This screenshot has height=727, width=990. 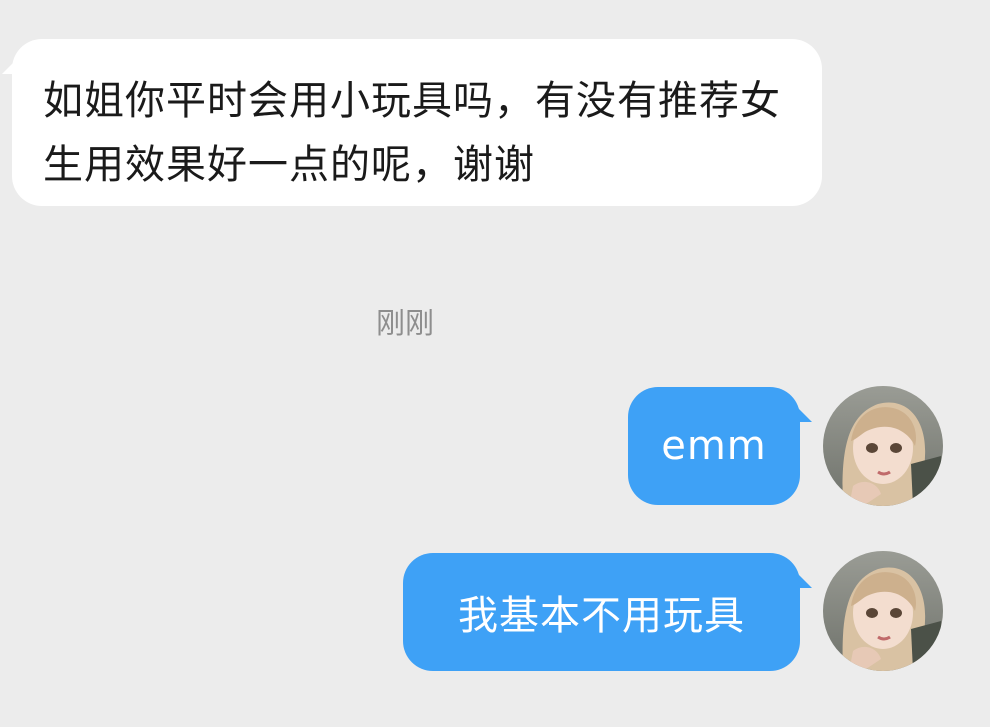 I want to click on incoming-message-text: 如姐你平时会用小玩具吗，有没有推荐女生用效果好一点的呢，谢谢, so click(x=412, y=133).